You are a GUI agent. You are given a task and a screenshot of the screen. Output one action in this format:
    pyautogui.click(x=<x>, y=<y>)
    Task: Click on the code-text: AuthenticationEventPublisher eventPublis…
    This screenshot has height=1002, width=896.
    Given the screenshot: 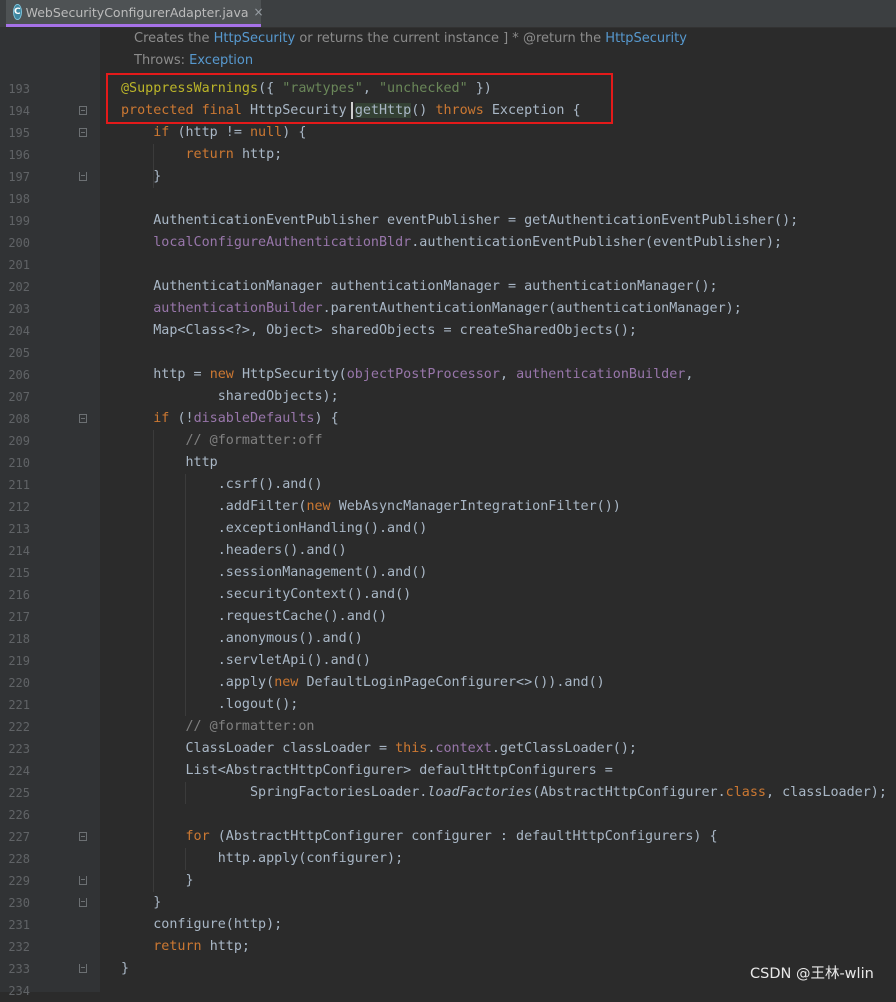 What is the action you would take?
    pyautogui.click(x=459, y=221)
    